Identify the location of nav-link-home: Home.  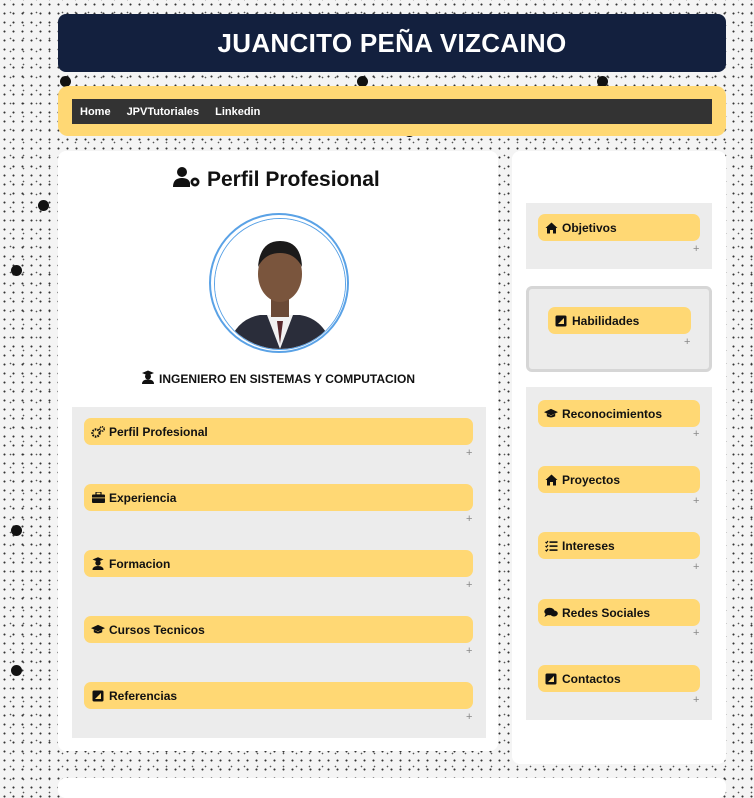
(95, 112).